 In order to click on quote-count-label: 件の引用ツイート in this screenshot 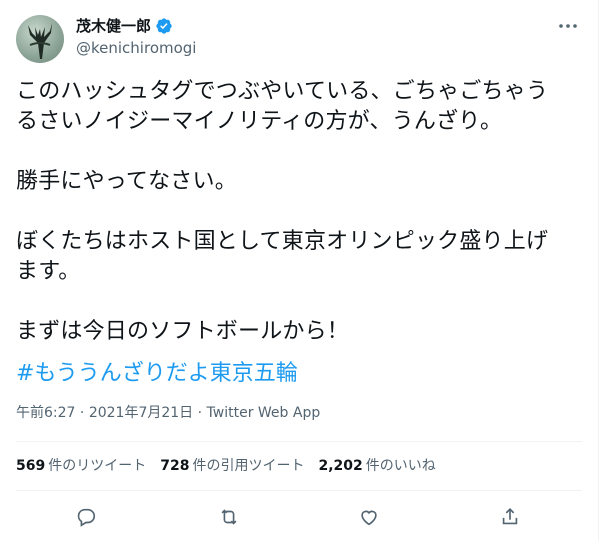, I will do `click(248, 466)`.